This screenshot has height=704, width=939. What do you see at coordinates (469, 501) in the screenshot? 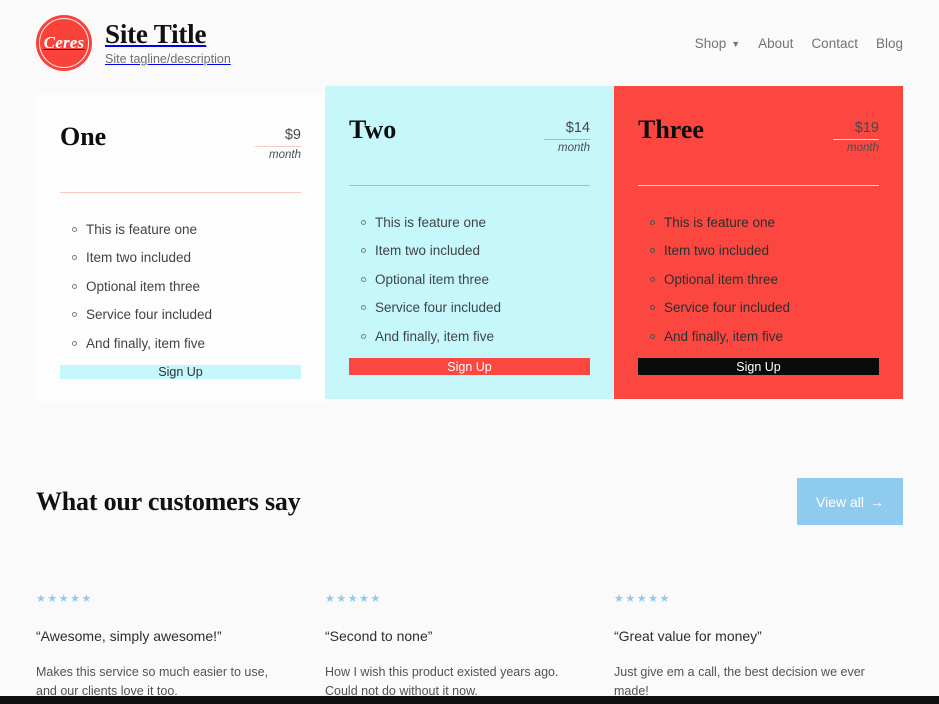
I see `testimonials-header: What our customers say View all →` at bounding box center [469, 501].